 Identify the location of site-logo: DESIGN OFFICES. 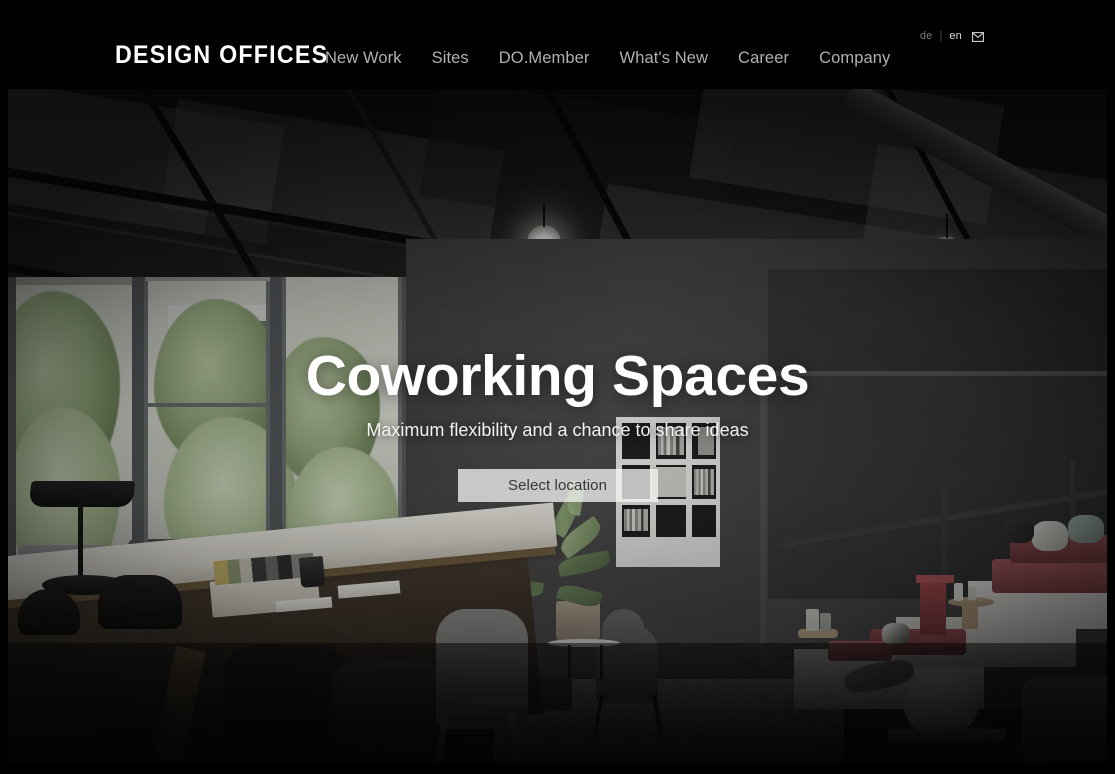
(221, 55).